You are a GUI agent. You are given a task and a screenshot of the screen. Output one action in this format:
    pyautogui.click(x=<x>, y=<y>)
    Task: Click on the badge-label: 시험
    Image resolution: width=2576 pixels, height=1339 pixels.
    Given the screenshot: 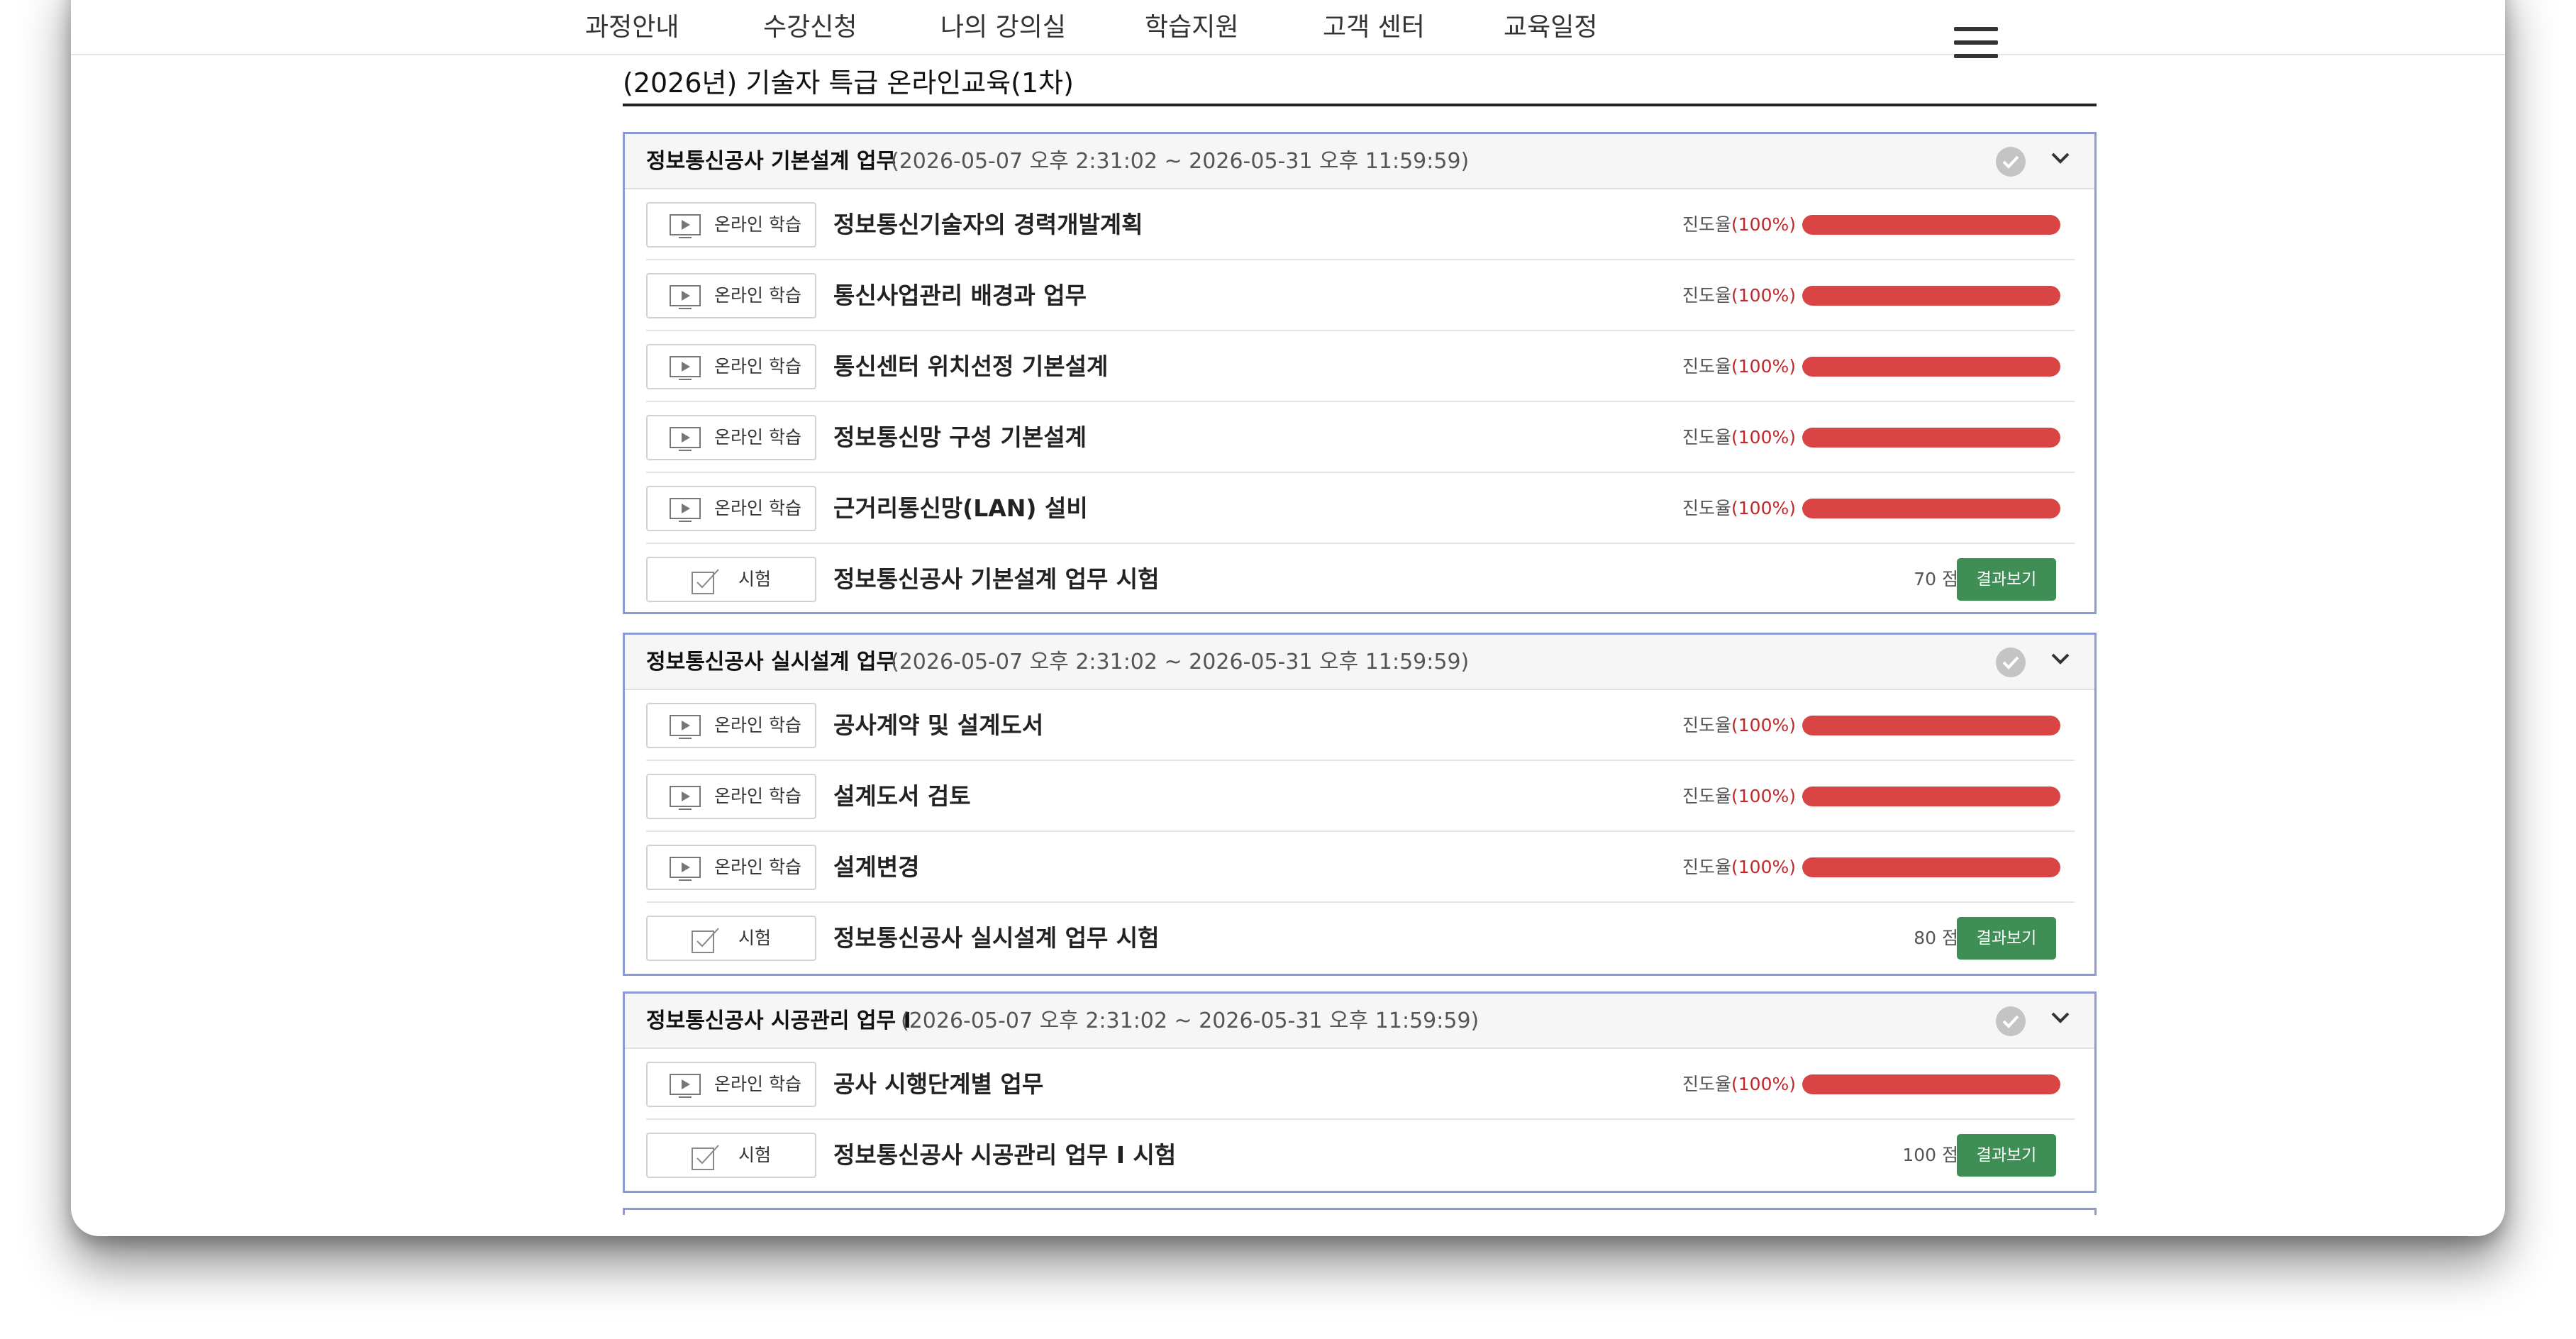 What is the action you would take?
    pyautogui.click(x=755, y=579)
    